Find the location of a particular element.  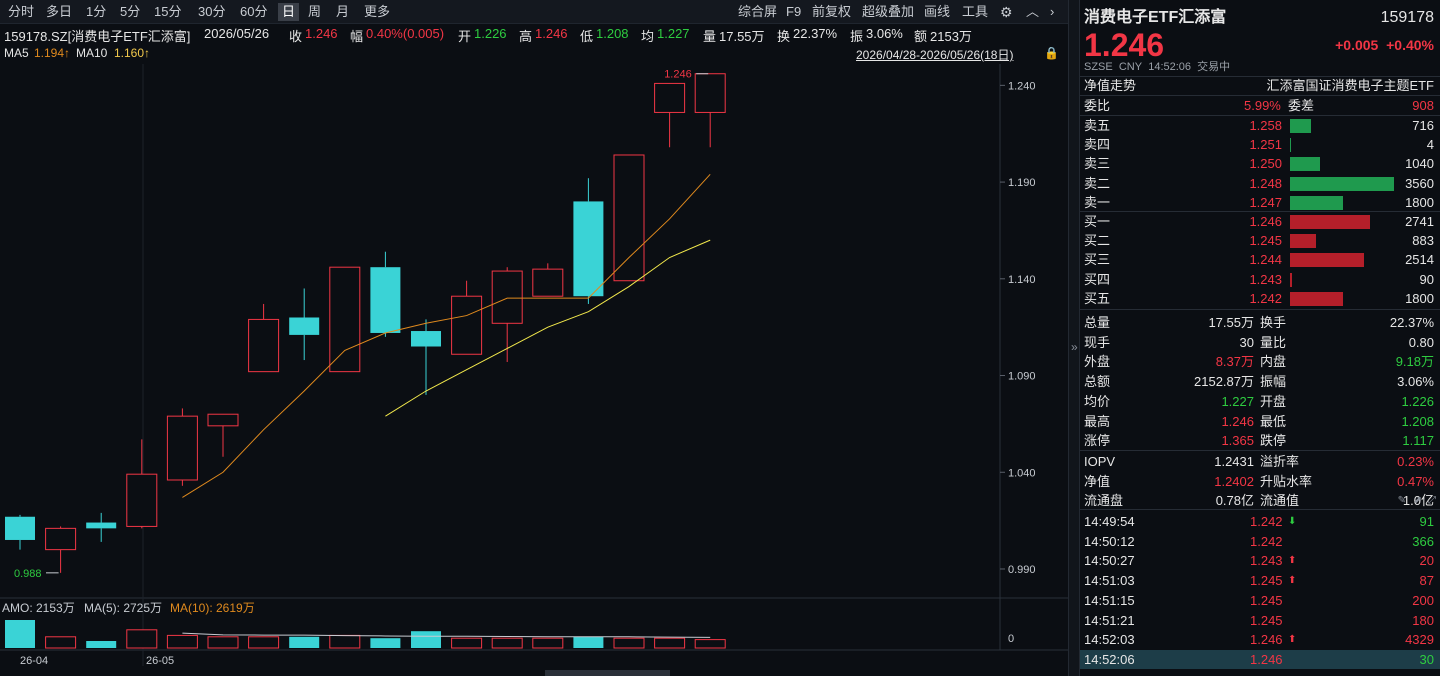

min-price-marker: 0.988 is located at coordinates (28, 574).